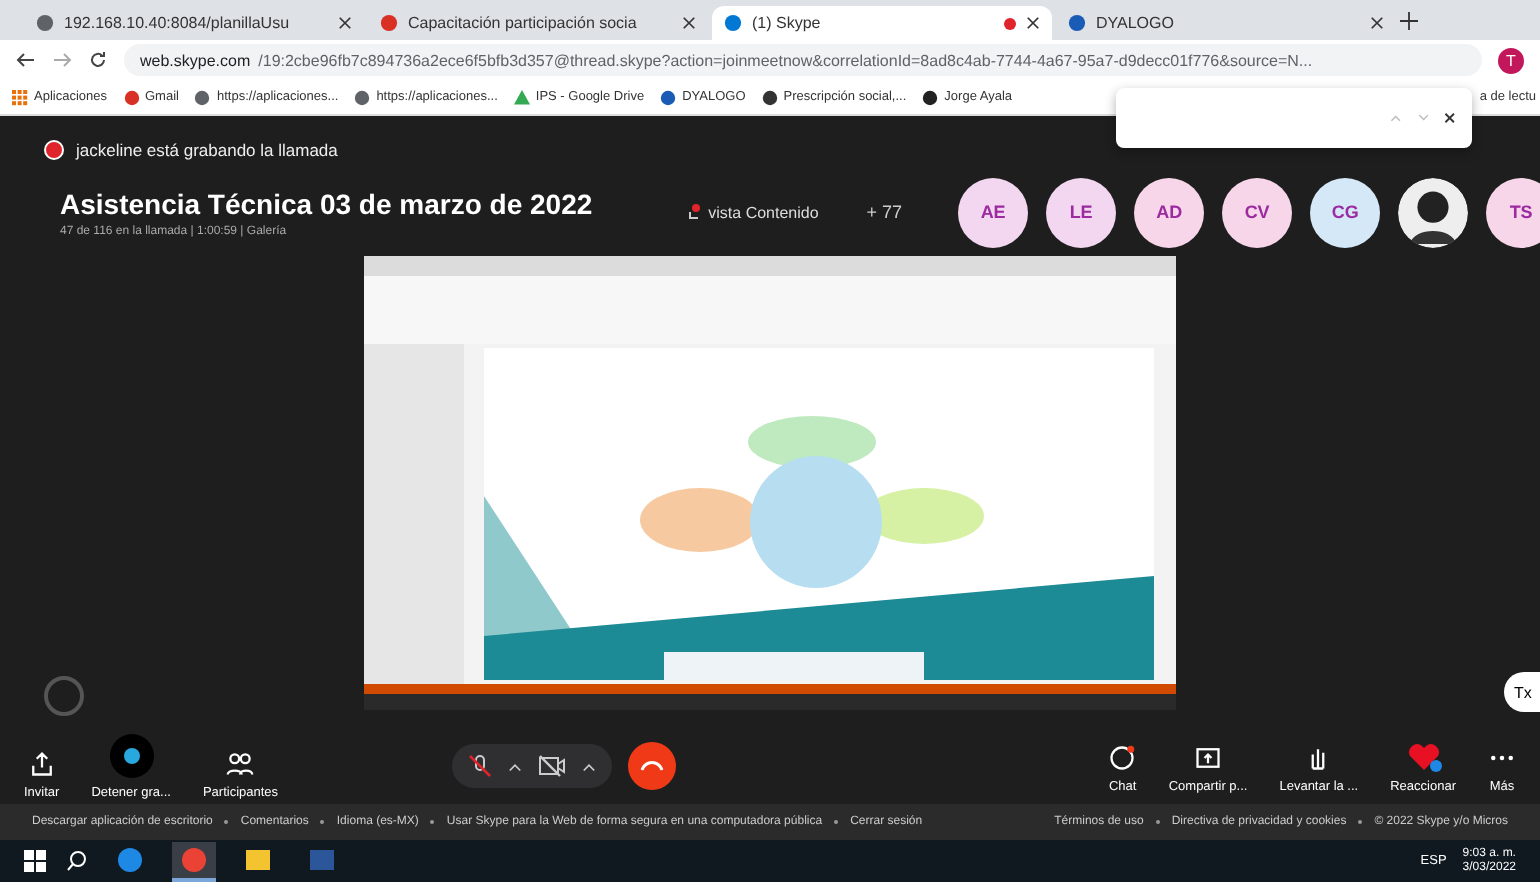 The width and height of the screenshot is (1540, 882). Describe the element at coordinates (1081, 212) in the screenshot. I see `participant-avatar: LE` at that location.